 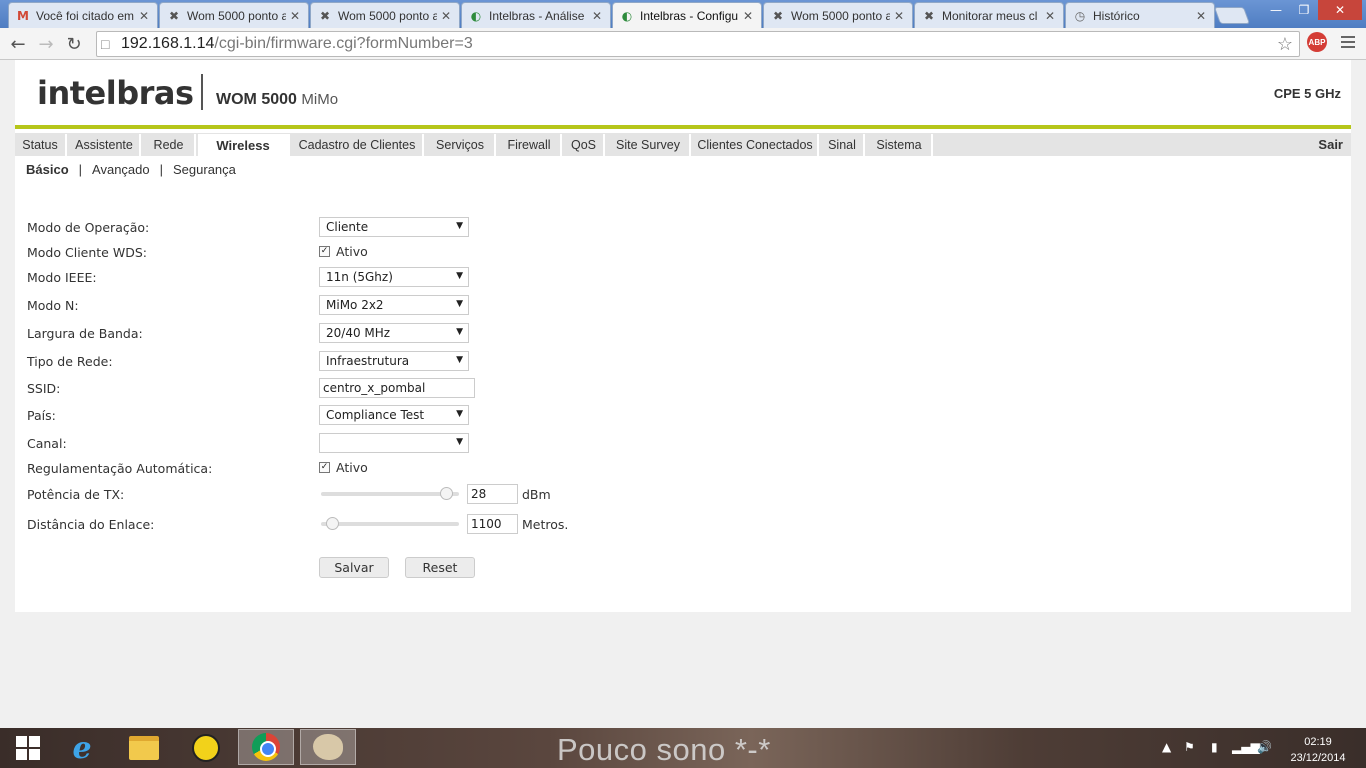 I want to click on menu-item-sistema: Sistema, so click(x=900, y=145).